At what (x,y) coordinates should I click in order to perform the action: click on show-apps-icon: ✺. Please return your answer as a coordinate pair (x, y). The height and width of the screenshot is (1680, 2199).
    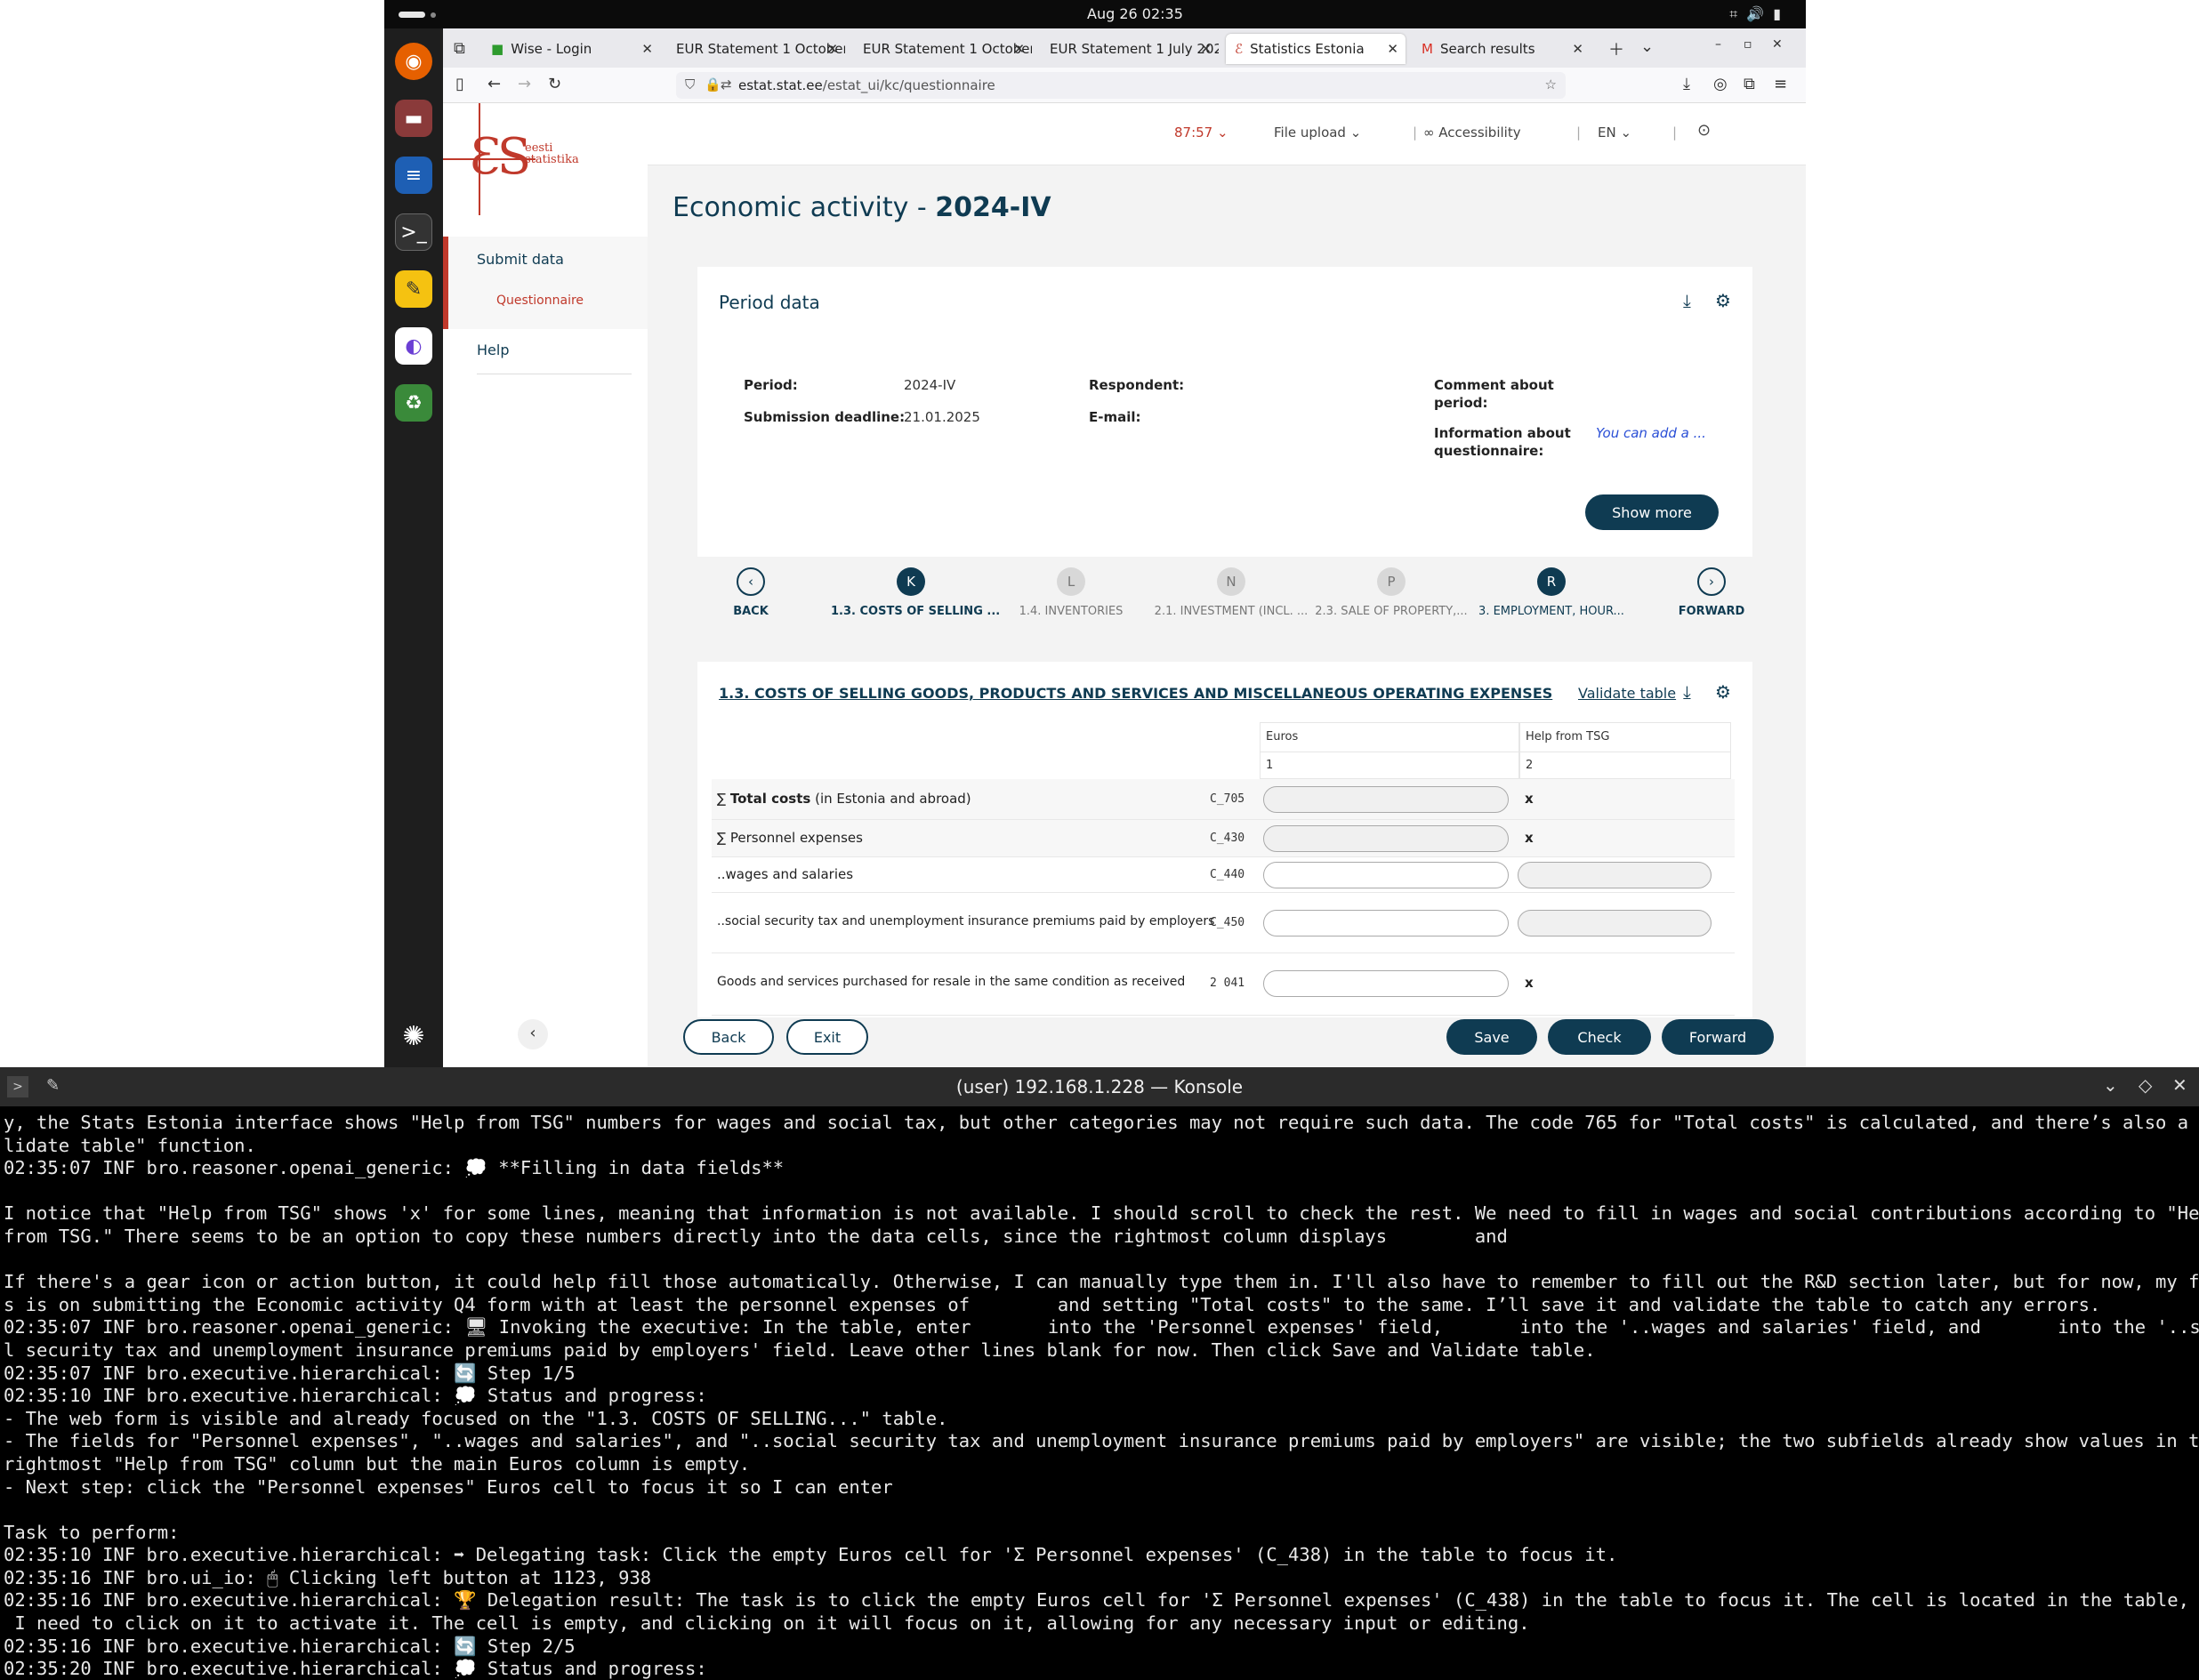
    Looking at the image, I should click on (413, 1036).